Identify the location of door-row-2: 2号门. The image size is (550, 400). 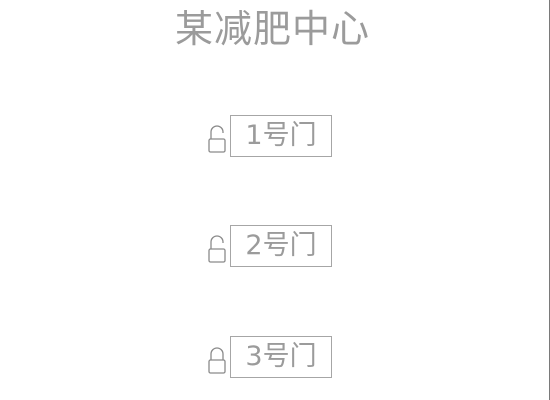
(269, 246).